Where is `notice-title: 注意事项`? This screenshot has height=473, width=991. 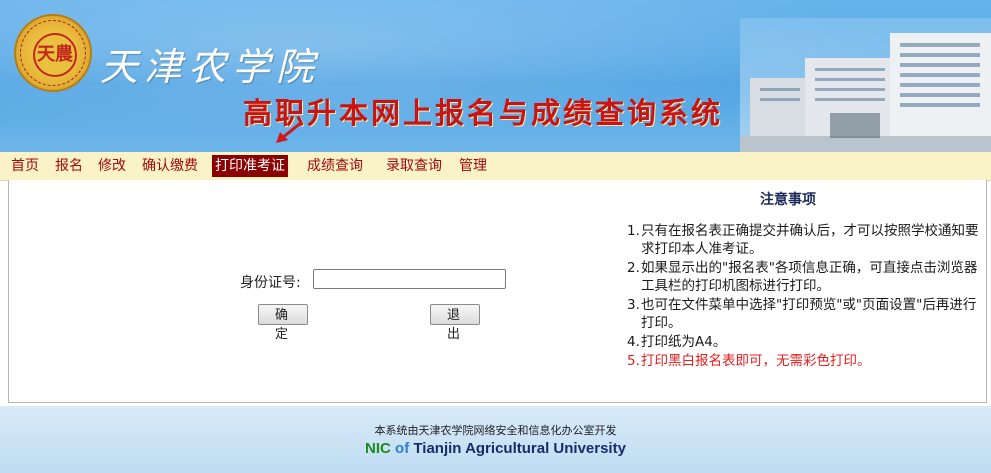 notice-title: 注意事项 is located at coordinates (788, 200).